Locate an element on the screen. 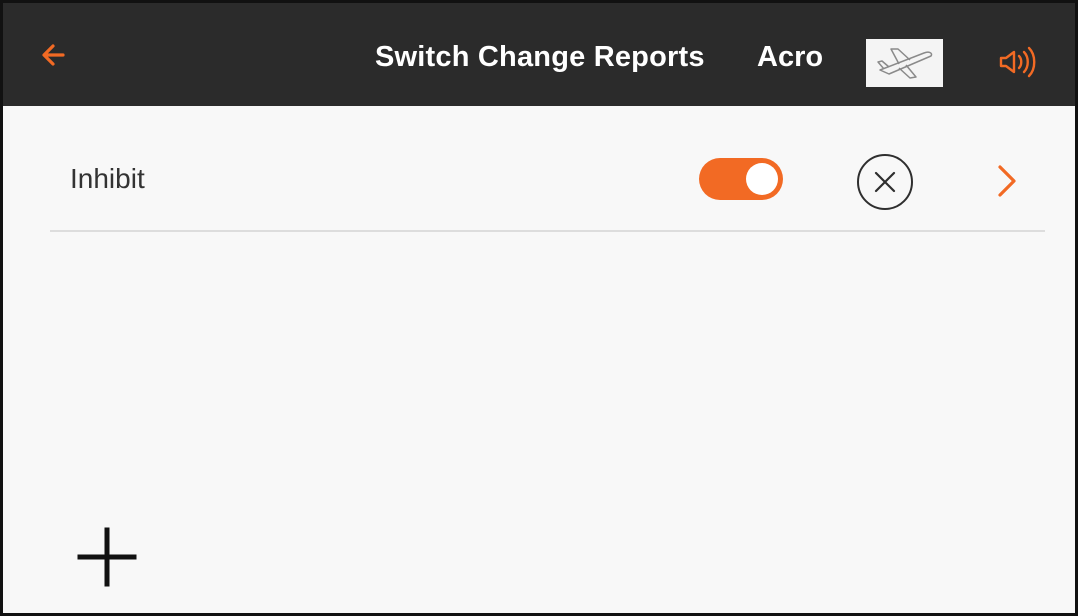 The image size is (1078, 616). detail-button is located at coordinates (1006, 181).